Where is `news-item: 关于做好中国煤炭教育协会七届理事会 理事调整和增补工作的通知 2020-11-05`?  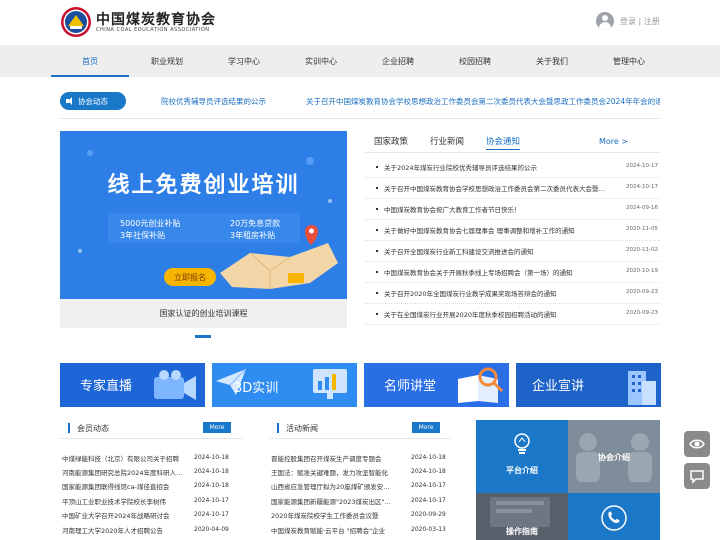 news-item: 关于做好中国煤炭教育协会七届理事会 理事调整和增补工作的通知 2020-11-05 is located at coordinates (512, 230).